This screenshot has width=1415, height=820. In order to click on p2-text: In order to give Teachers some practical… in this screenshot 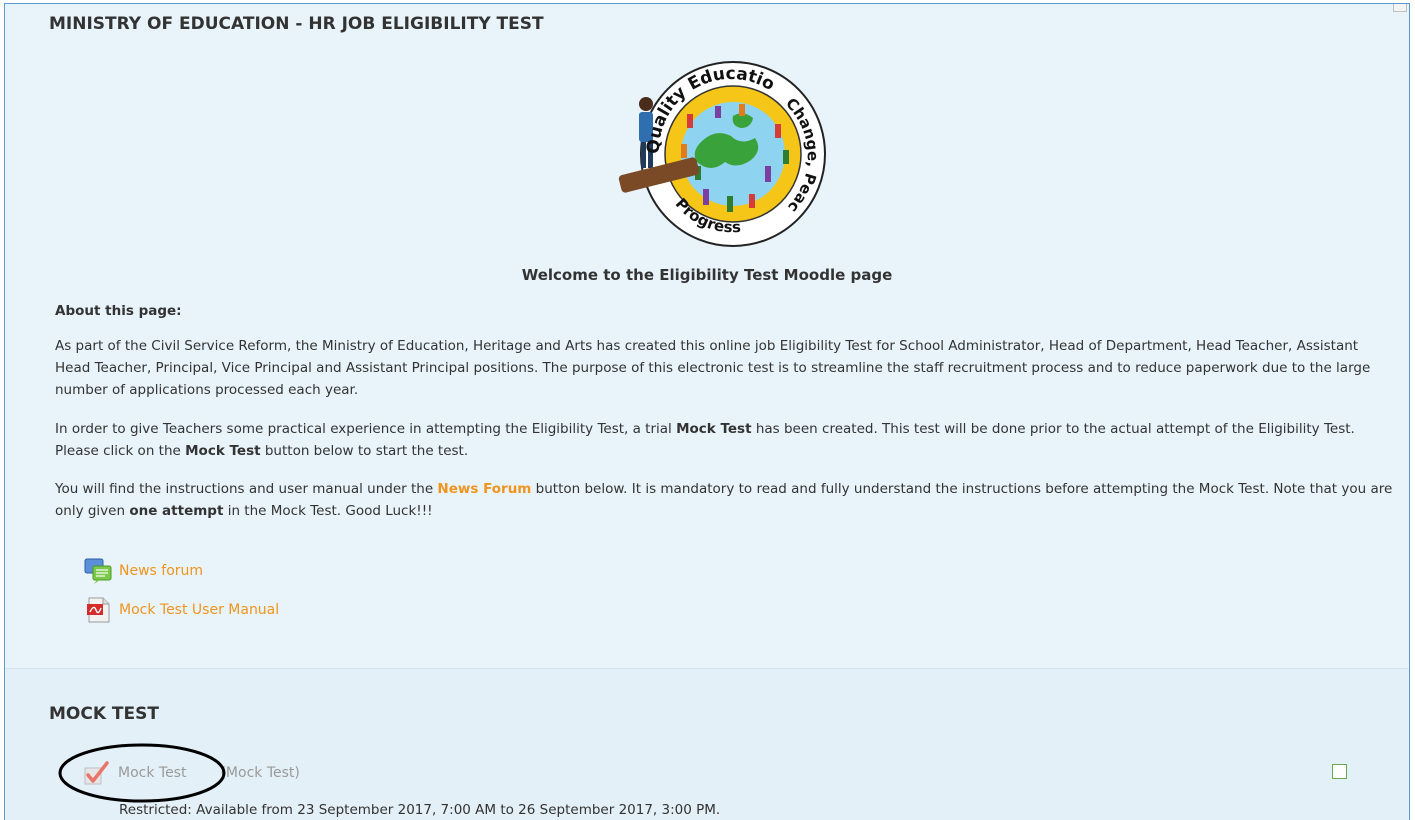, I will do `click(366, 429)`.